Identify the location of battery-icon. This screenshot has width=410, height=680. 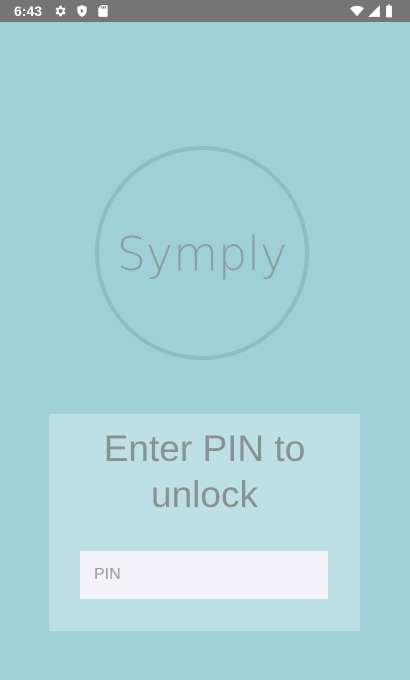
(389, 11).